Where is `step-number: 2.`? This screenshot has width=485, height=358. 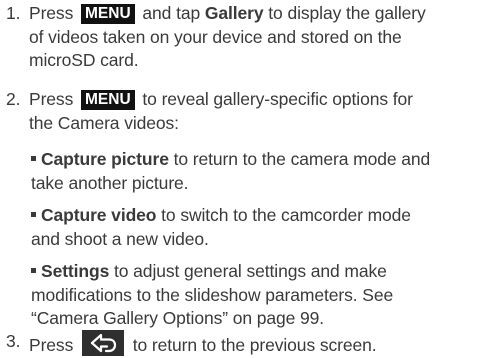 step-number: 2. is located at coordinates (13, 99).